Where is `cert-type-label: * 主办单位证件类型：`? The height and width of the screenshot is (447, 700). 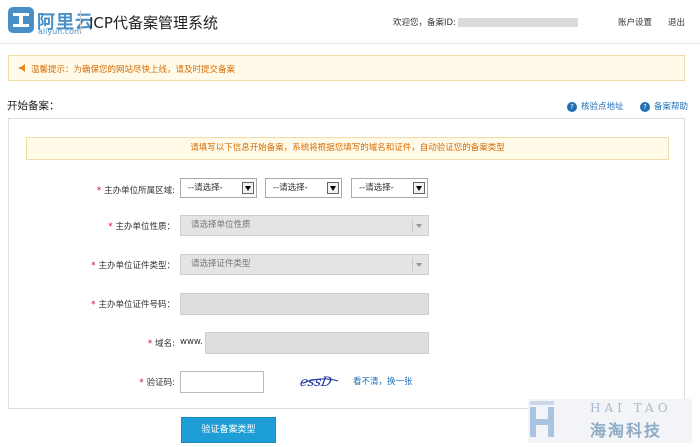
cert-type-label: * 主办单位证件类型： is located at coordinates (94, 265).